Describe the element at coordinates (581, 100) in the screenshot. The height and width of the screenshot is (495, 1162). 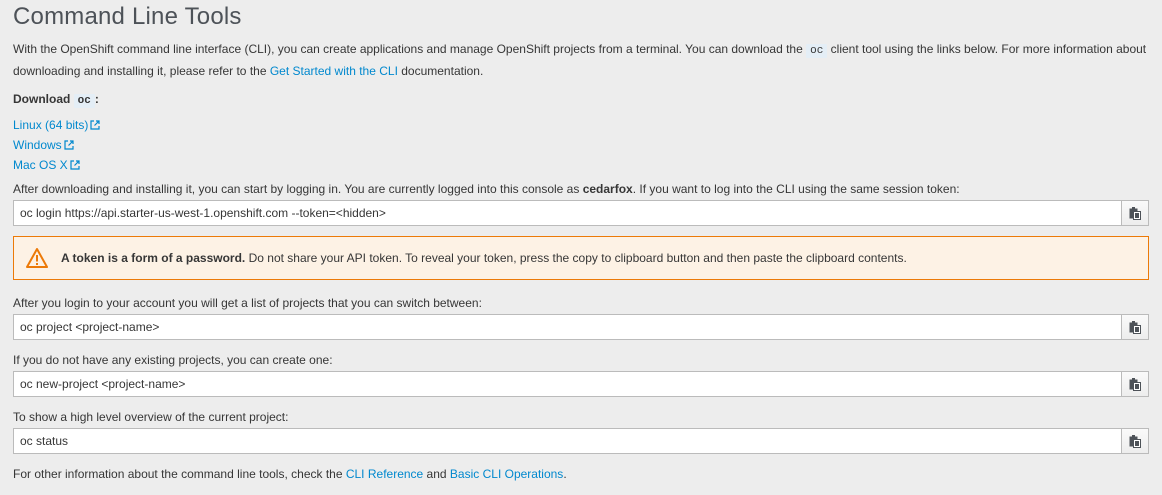
I see `download-heading: Download oc:` at that location.